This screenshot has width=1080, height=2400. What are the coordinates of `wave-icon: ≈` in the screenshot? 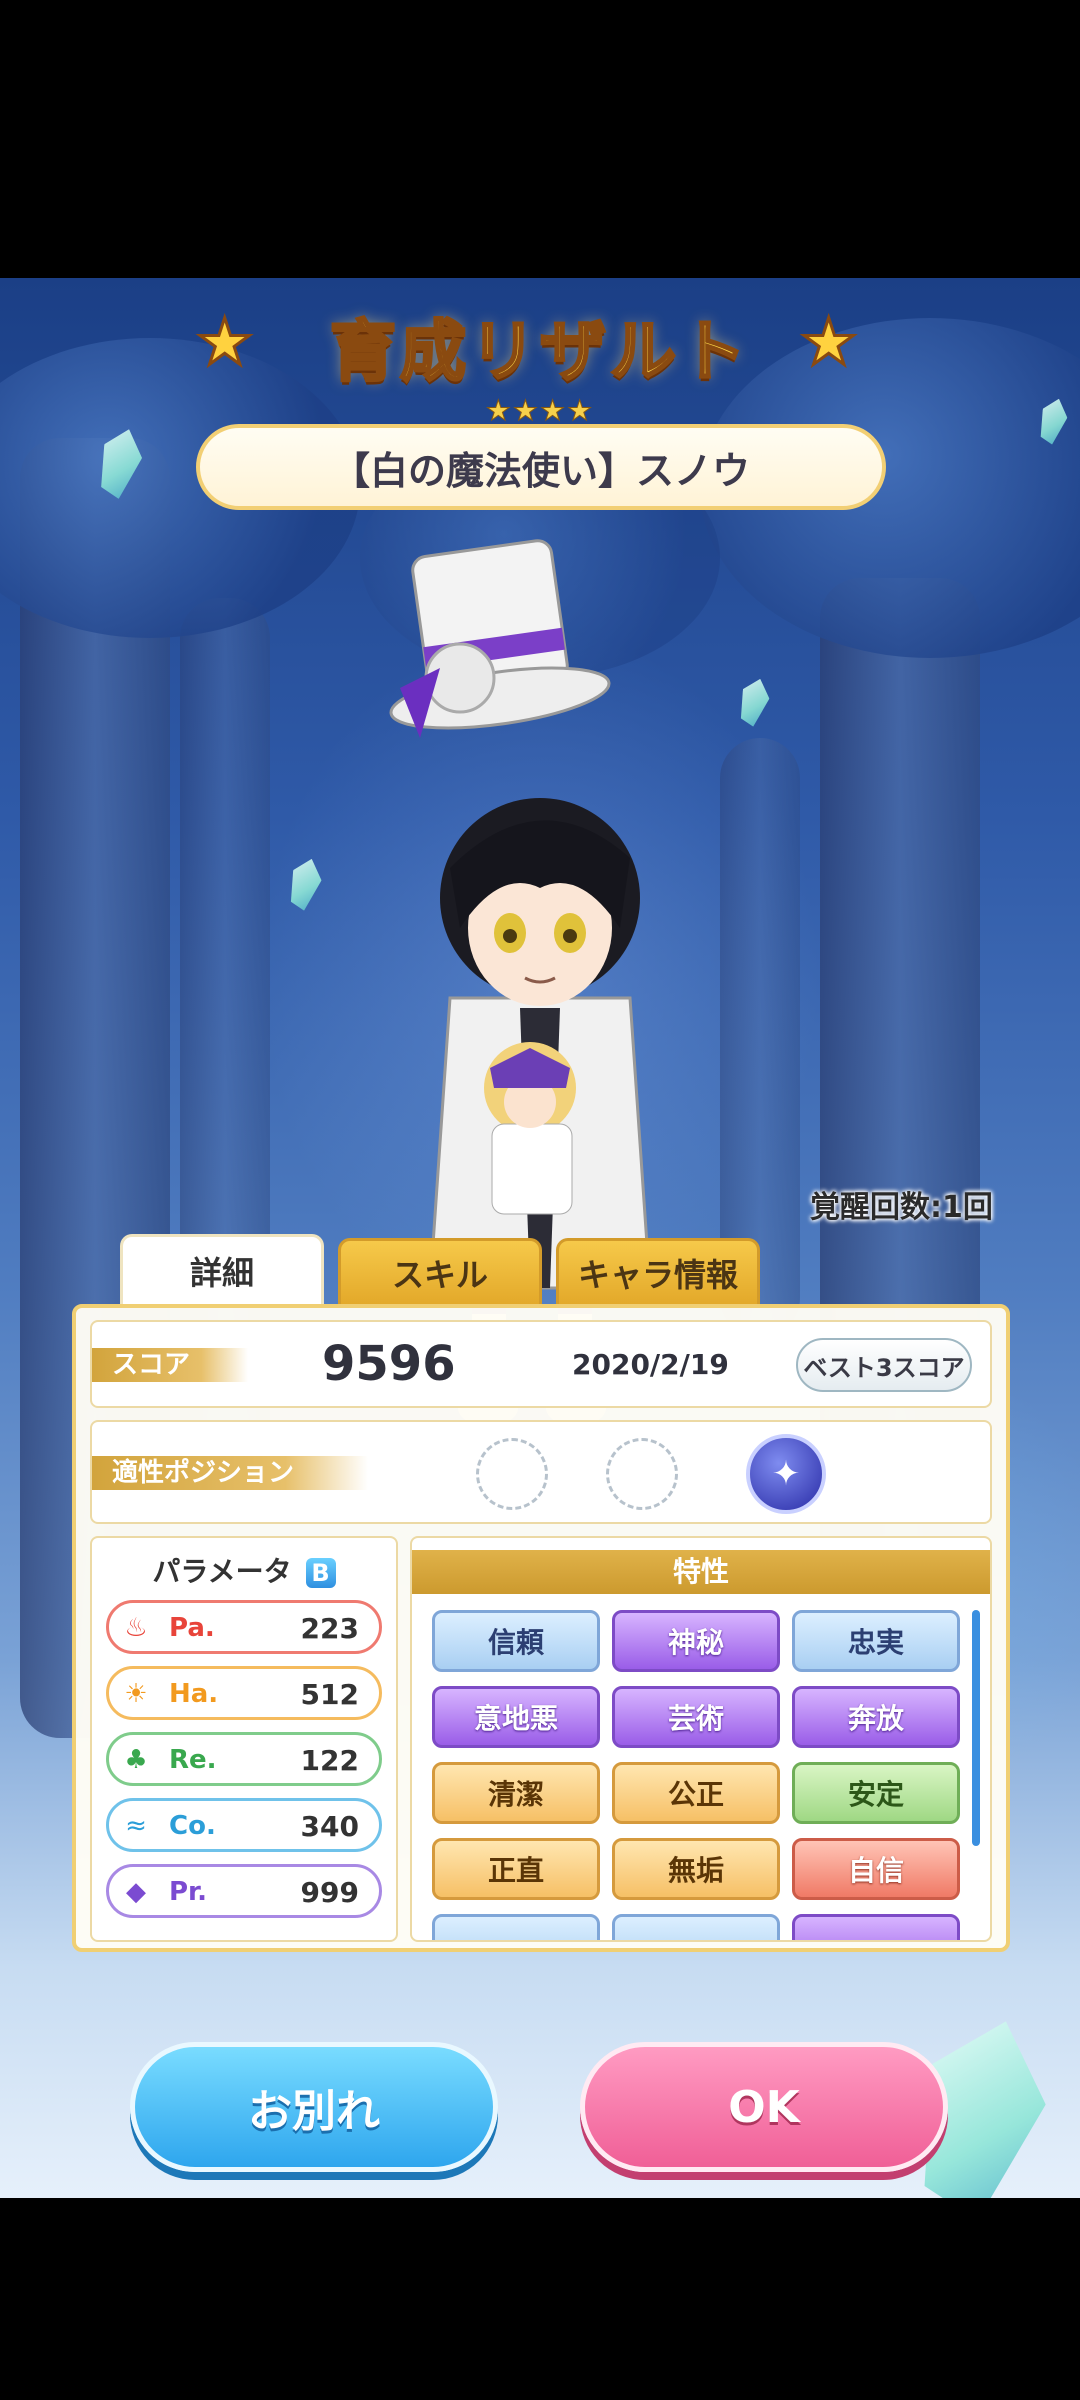 It's located at (136, 1826).